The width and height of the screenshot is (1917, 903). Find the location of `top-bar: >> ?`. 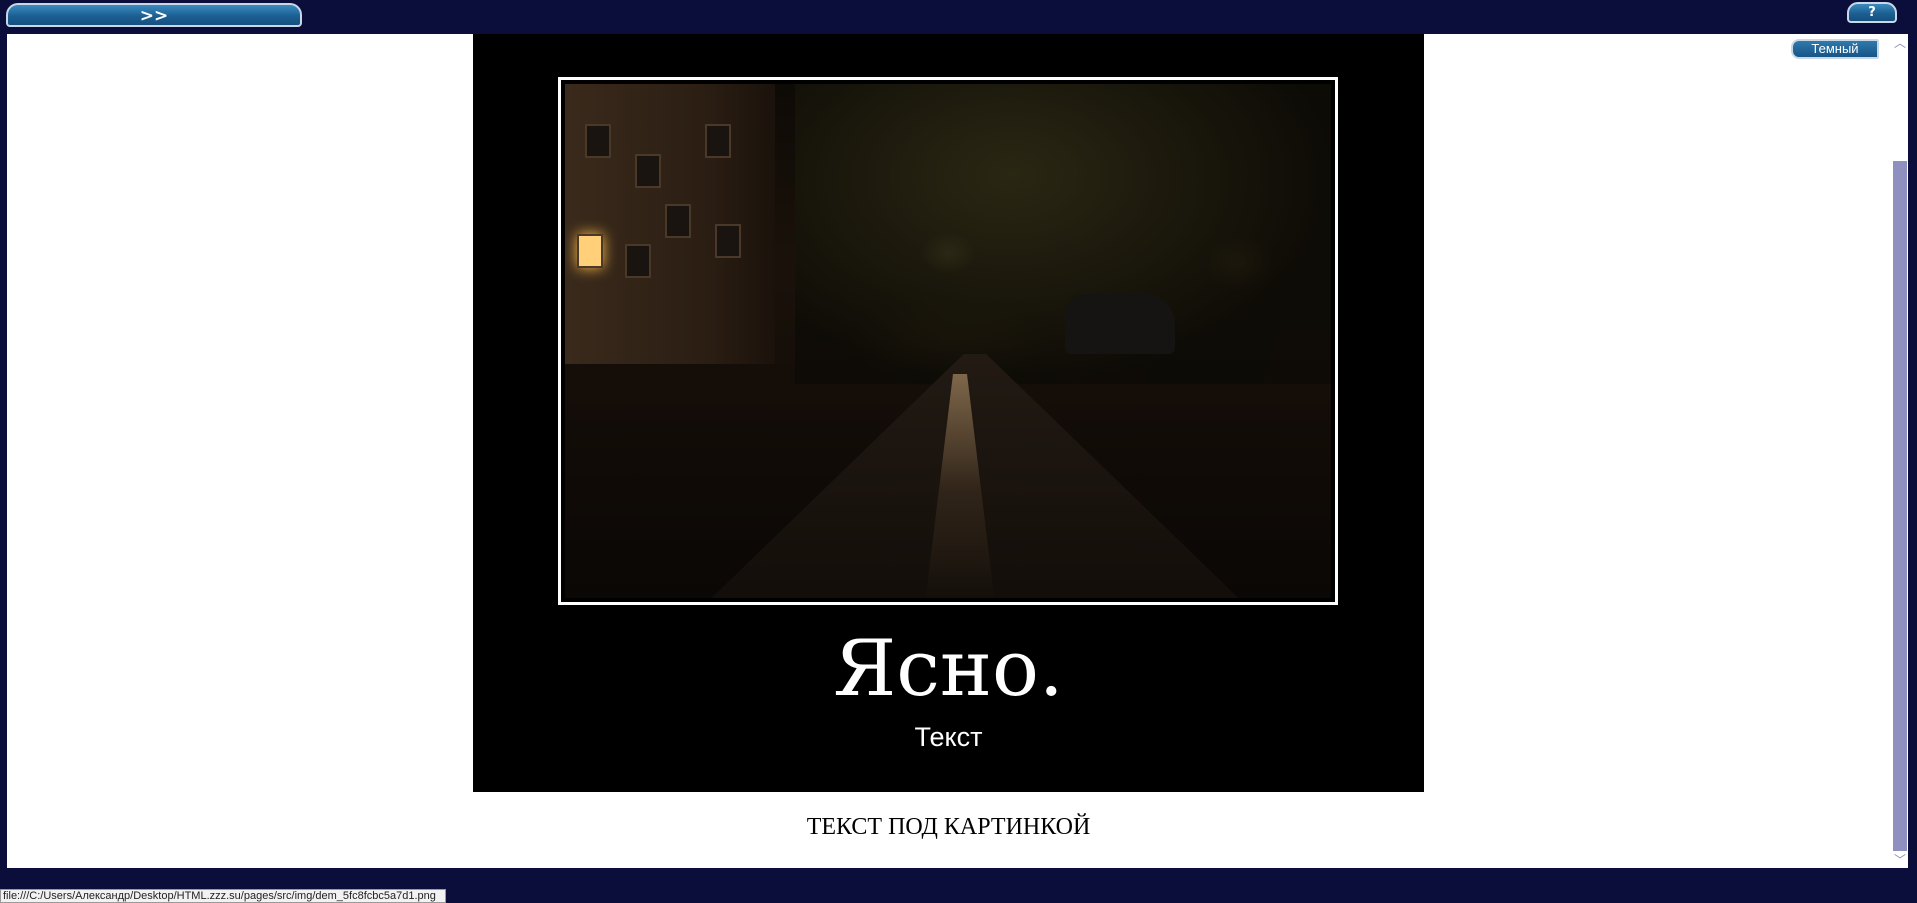

top-bar: >> ? is located at coordinates (958, 17).